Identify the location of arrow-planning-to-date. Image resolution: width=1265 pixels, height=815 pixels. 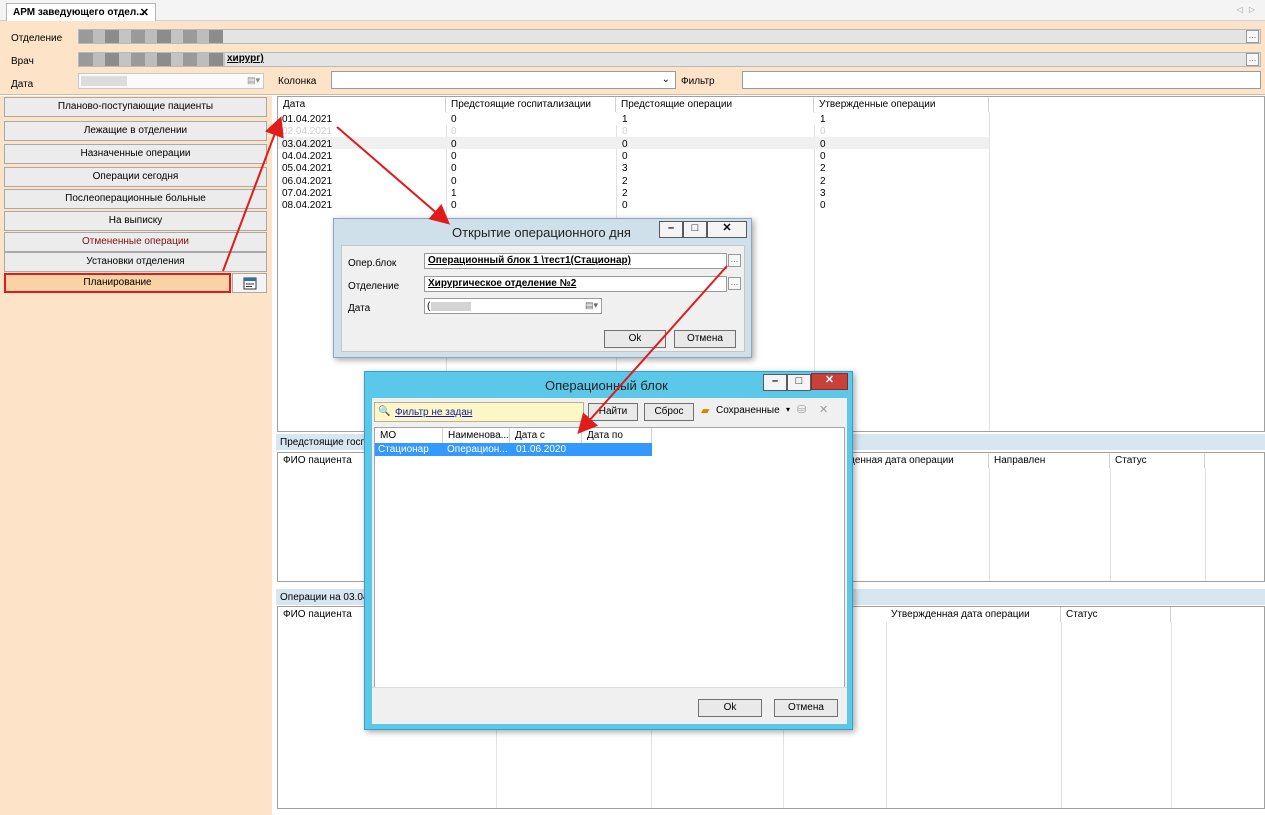
(253, 194).